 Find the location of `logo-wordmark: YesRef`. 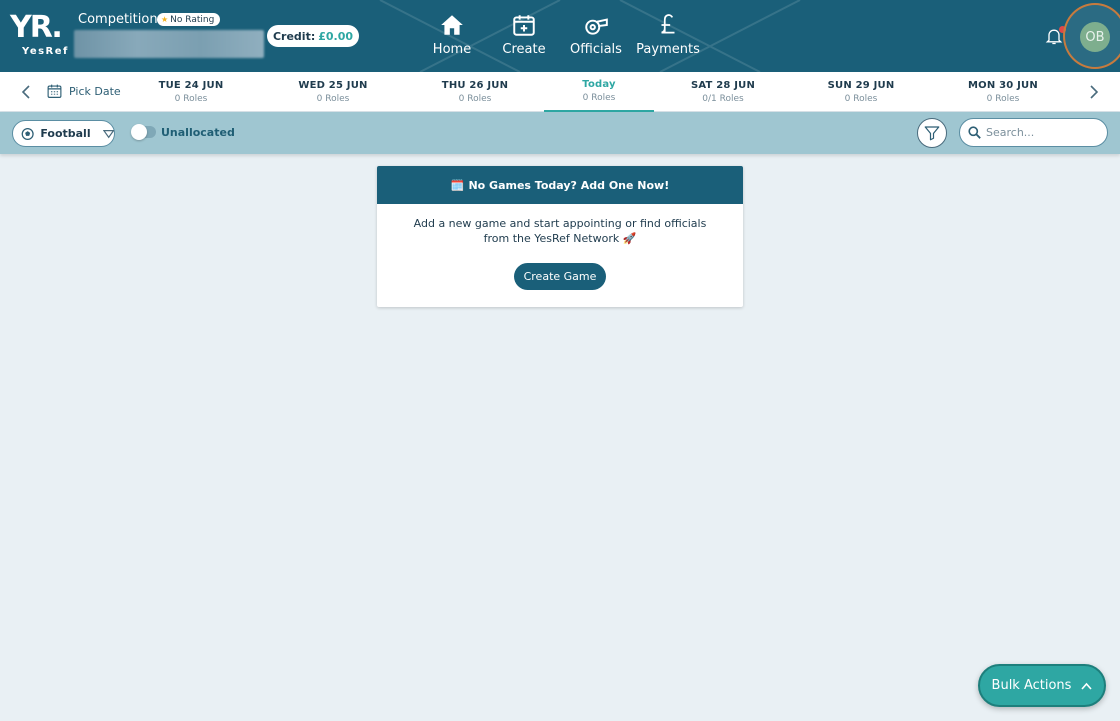

logo-wordmark: YesRef is located at coordinates (45, 51).